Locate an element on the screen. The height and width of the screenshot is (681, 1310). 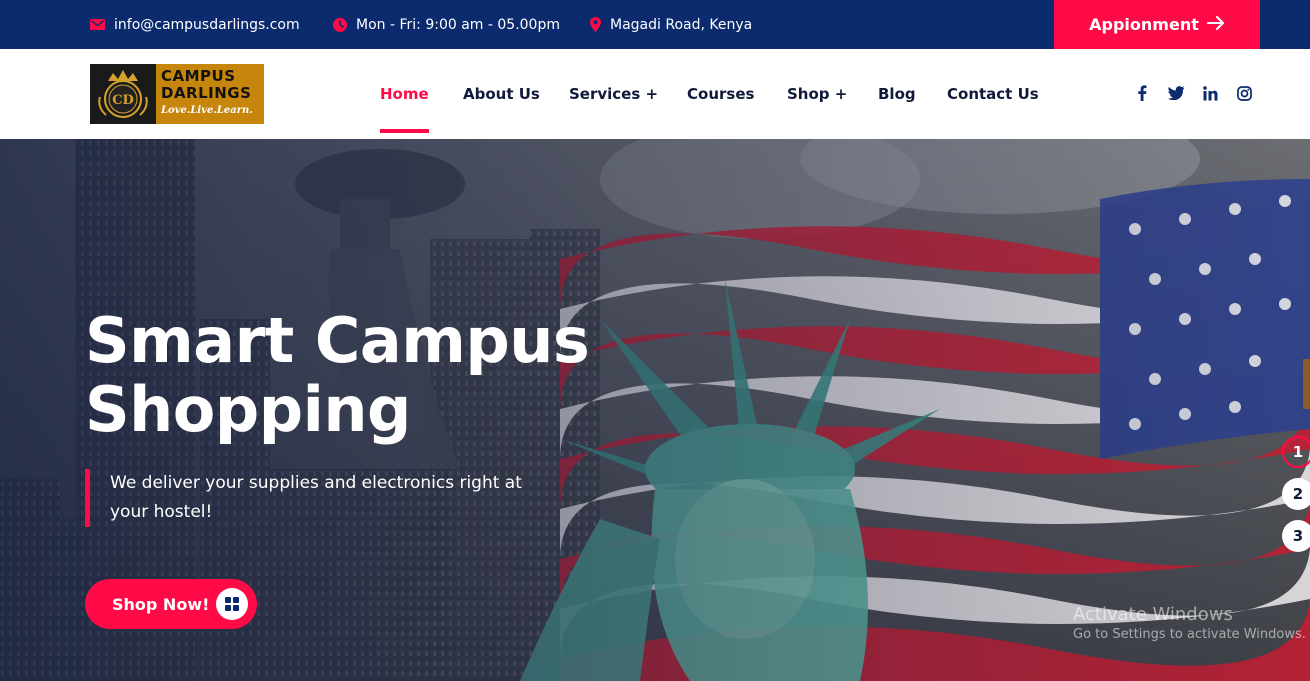
nav-about-us: About Us is located at coordinates (501, 94).